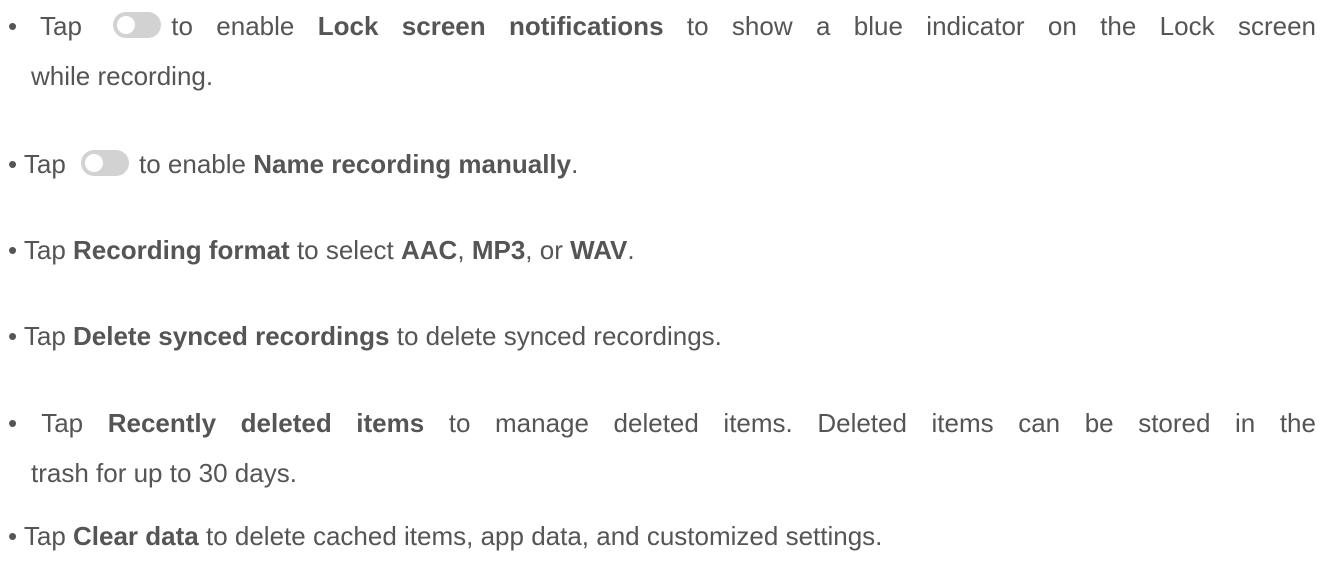 The width and height of the screenshot is (1327, 580). I want to click on format-option-aac: AAC, so click(429, 250).